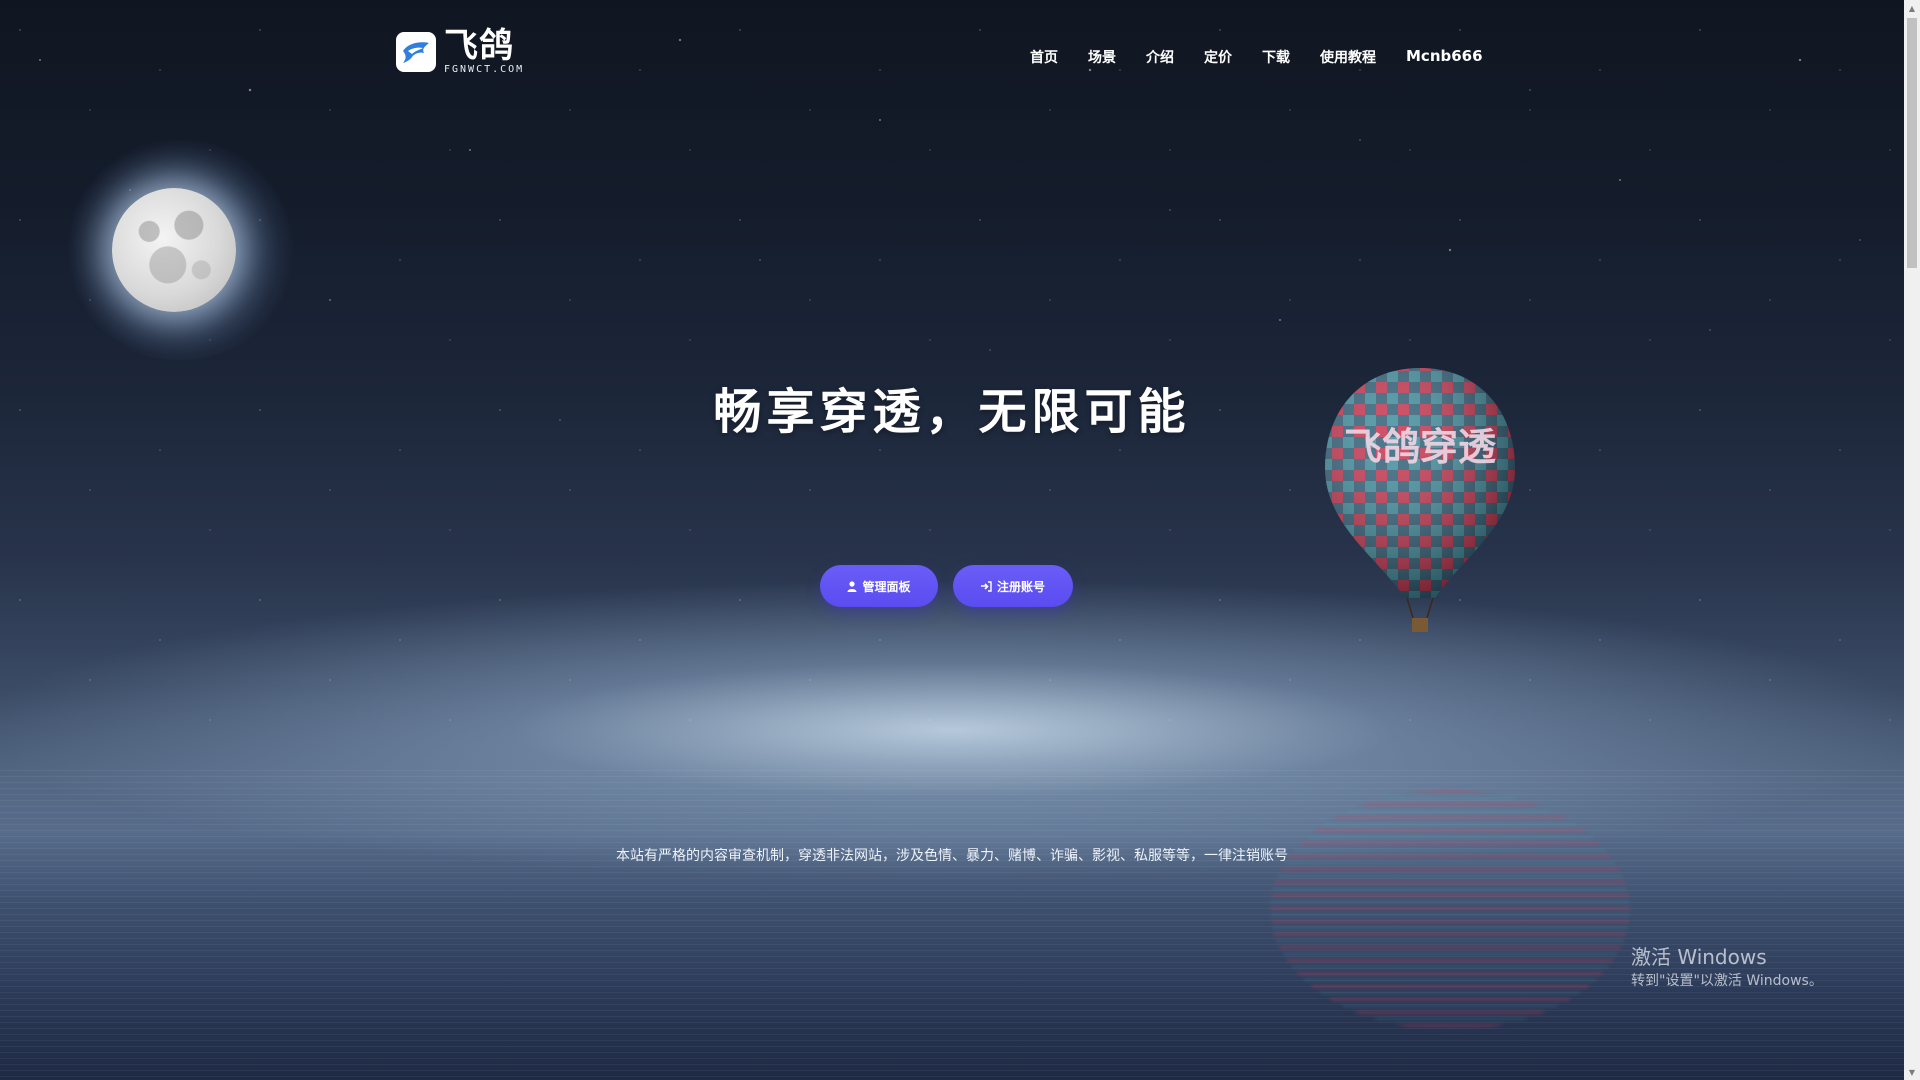 This screenshot has height=1080, width=1920. Describe the element at coordinates (1444, 57) in the screenshot. I see `nav-user-account: Mcnb666` at that location.